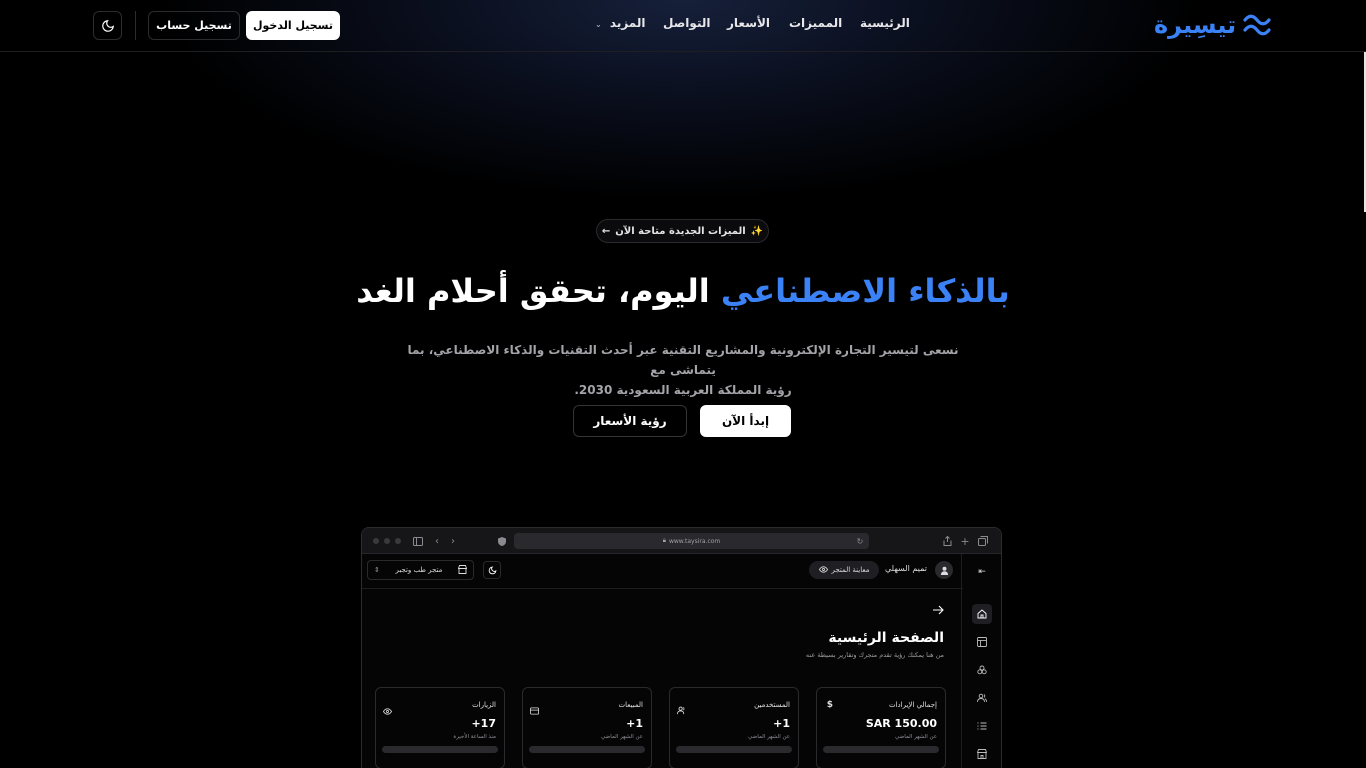  I want to click on user-icon, so click(944, 570).